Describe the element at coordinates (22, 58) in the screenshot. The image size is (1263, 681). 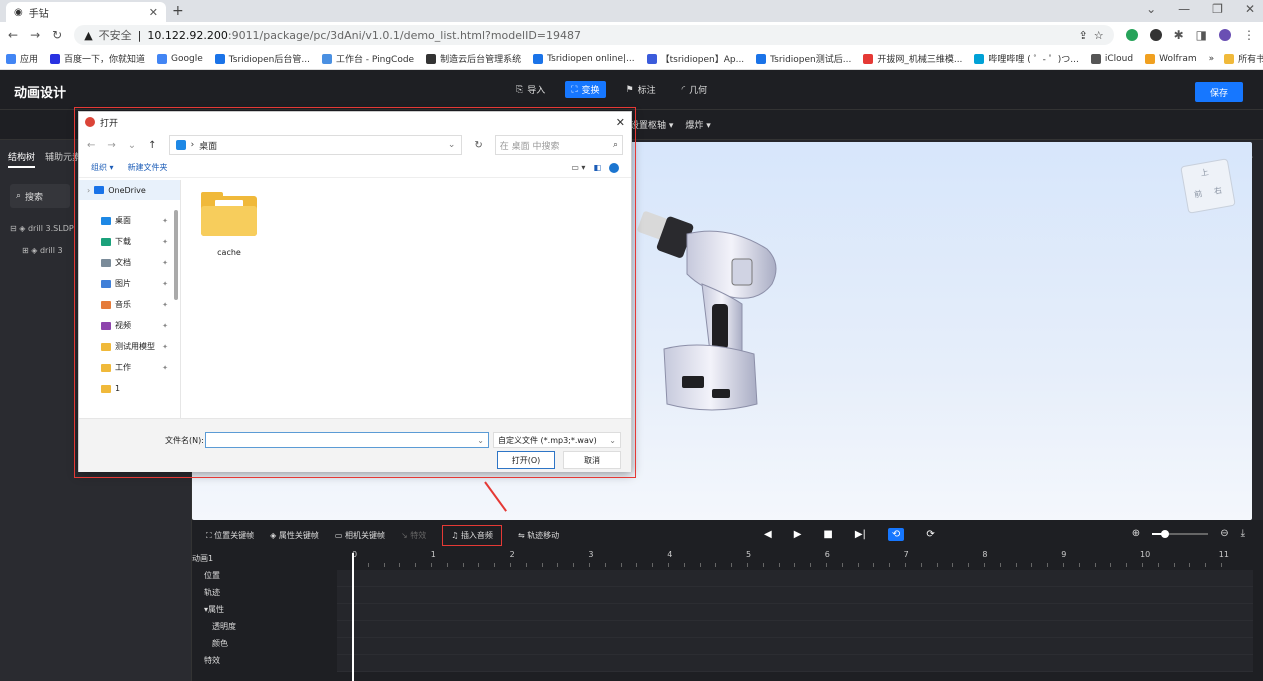
I see `bookmark-item: 应用` at that location.